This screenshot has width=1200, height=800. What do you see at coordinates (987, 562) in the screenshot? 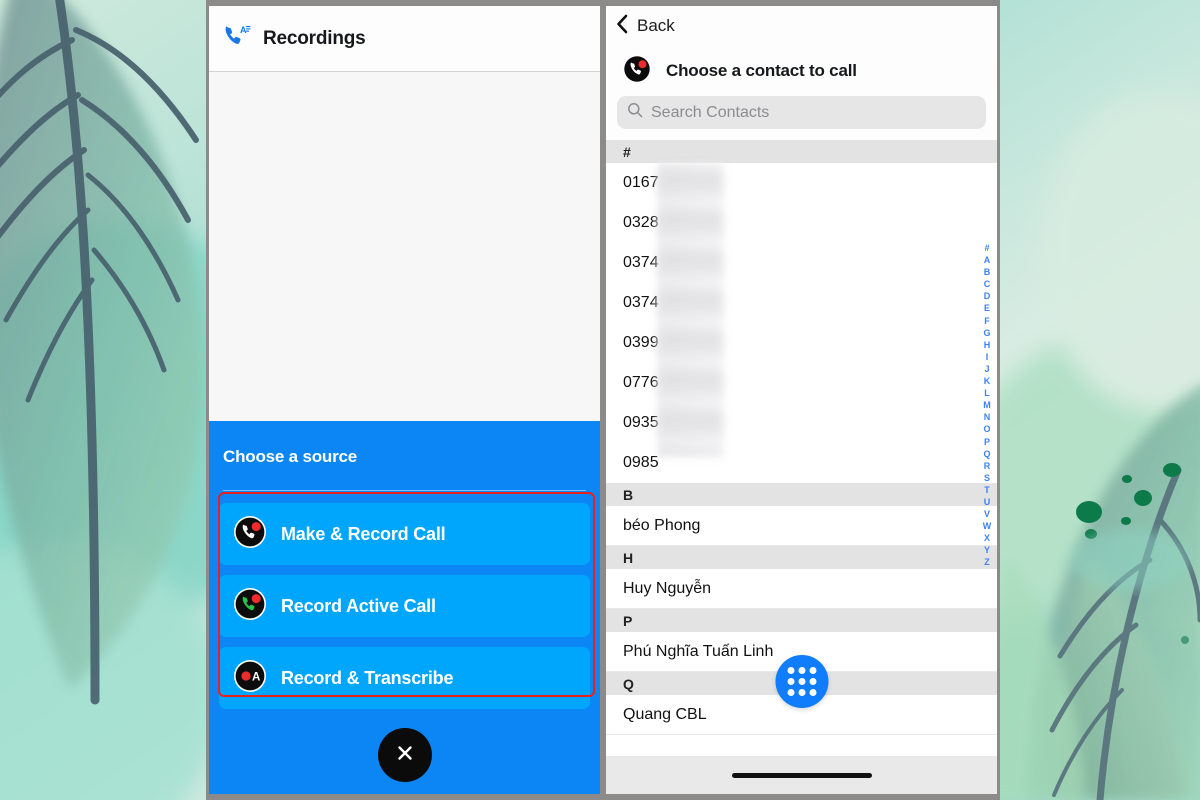
I see `alphabet-index-letter: Z` at bounding box center [987, 562].